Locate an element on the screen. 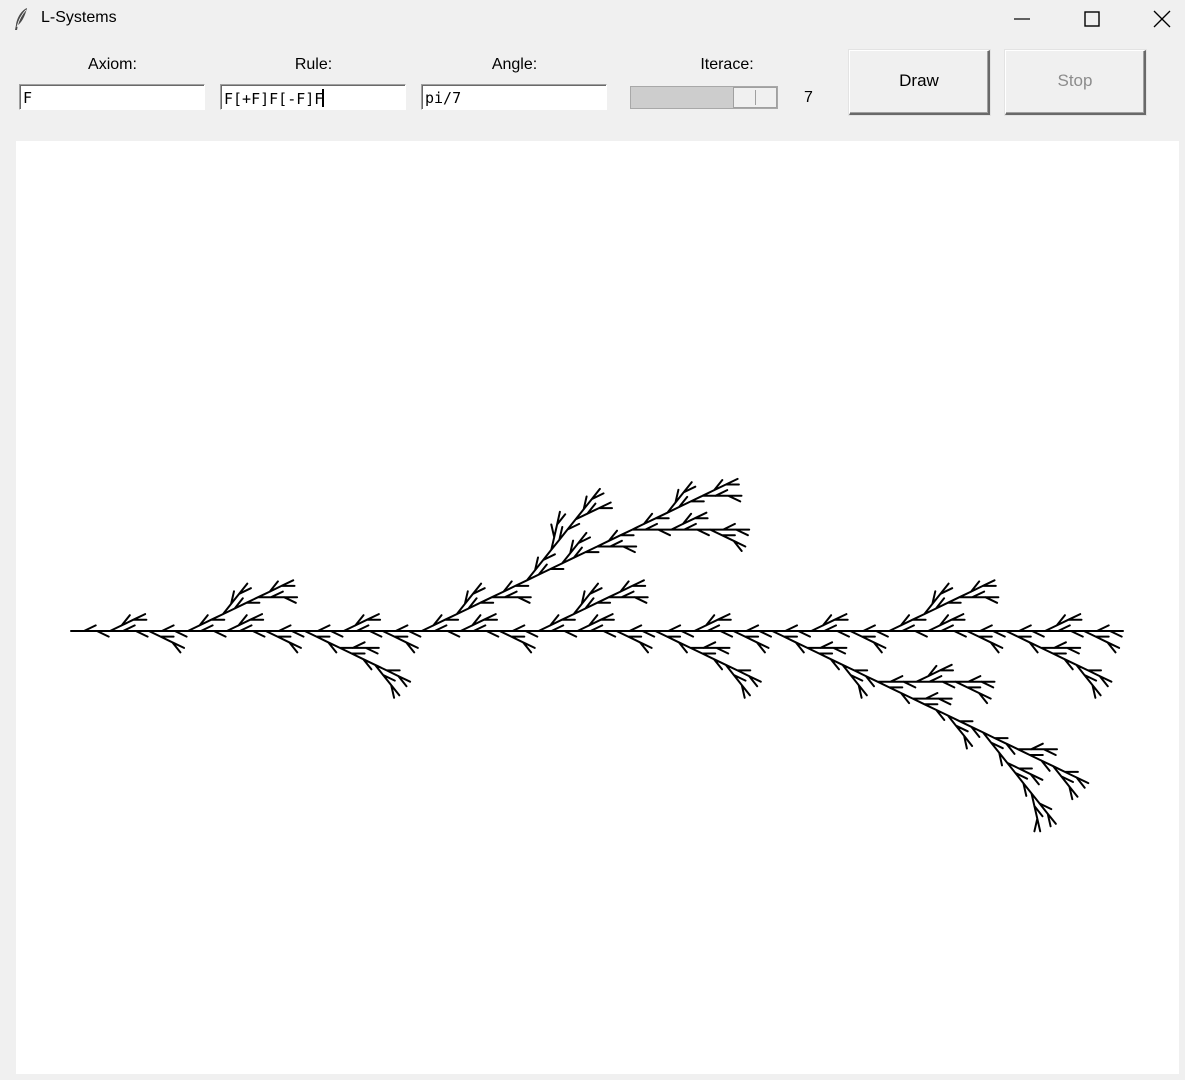 The width and height of the screenshot is (1185, 1080). axiom-input-value: F is located at coordinates (28, 98).